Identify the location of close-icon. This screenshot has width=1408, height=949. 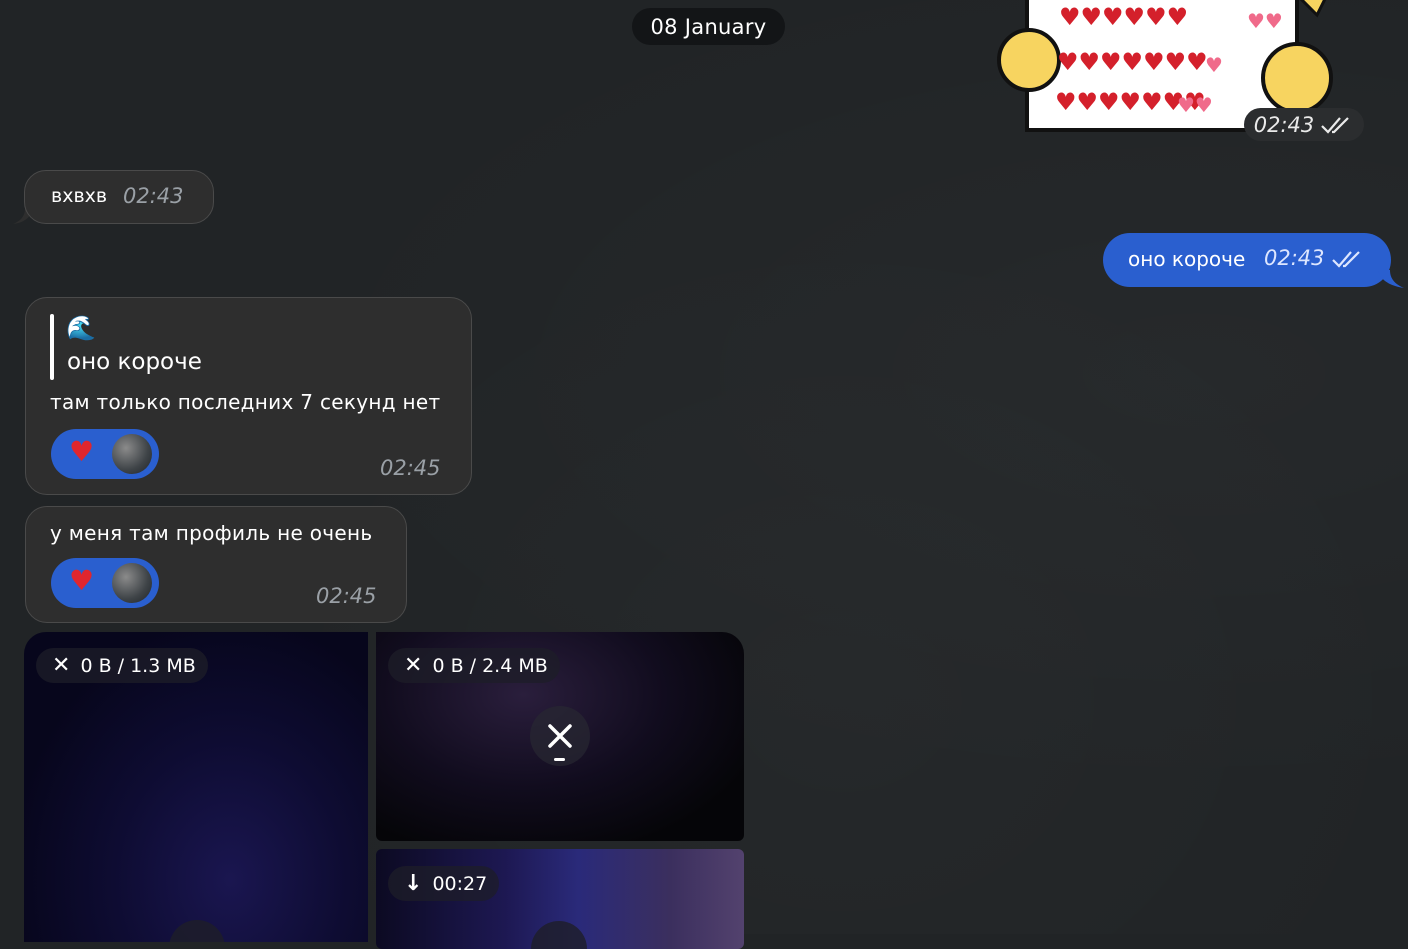
(560, 736).